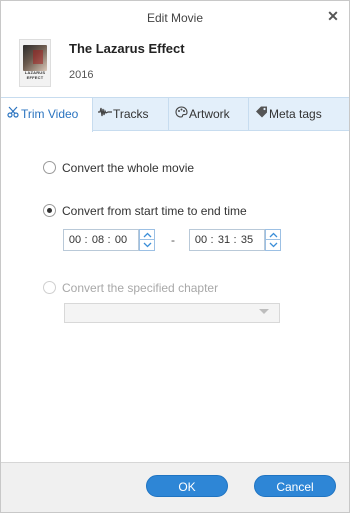 The image size is (350, 513). I want to click on window-title: Edit Movie, so click(175, 18).